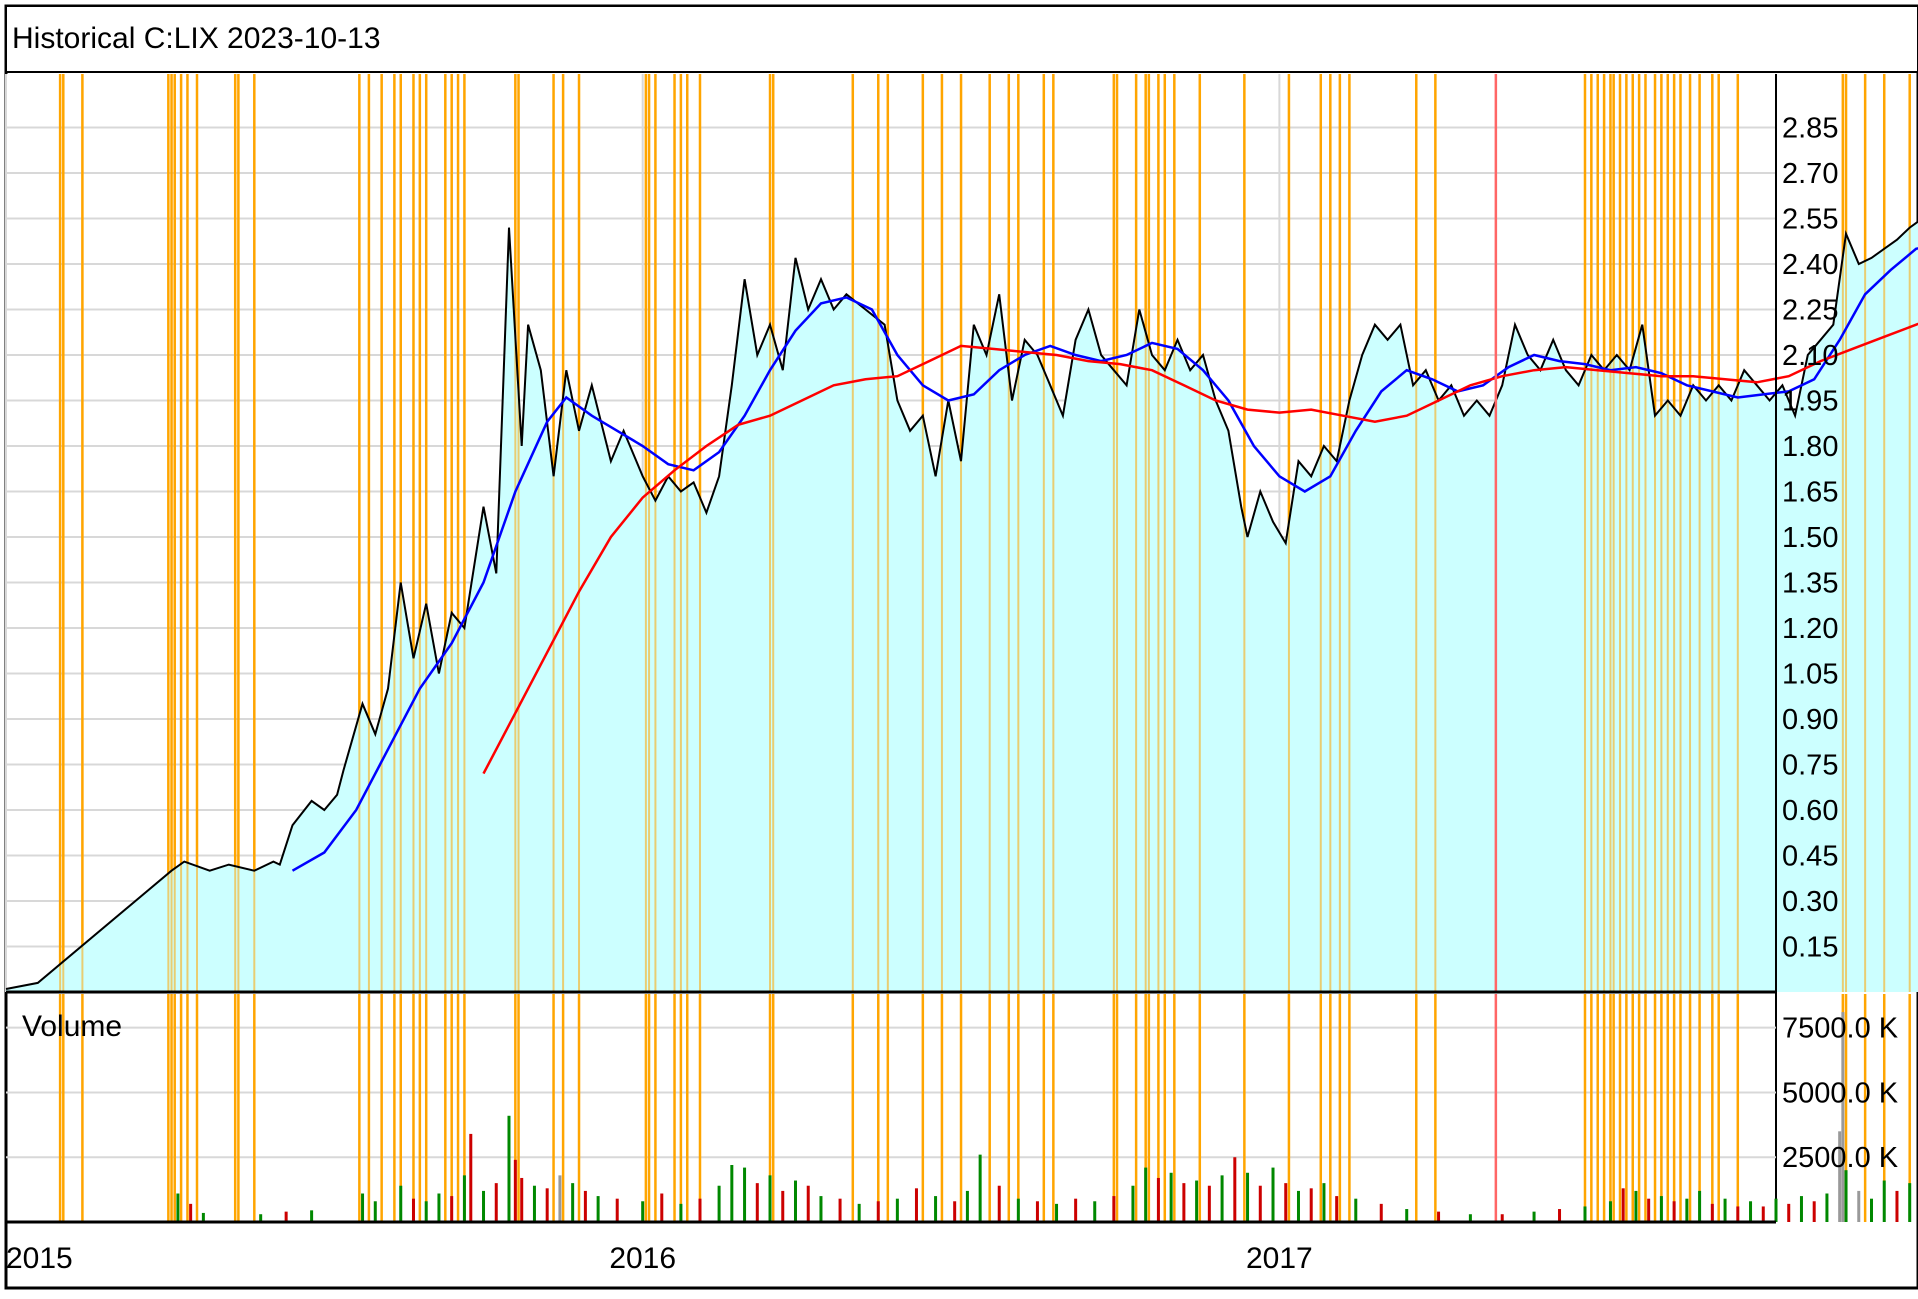 The width and height of the screenshot is (1918, 1299). I want to click on price-tick-label: 0.30, so click(1810, 902).